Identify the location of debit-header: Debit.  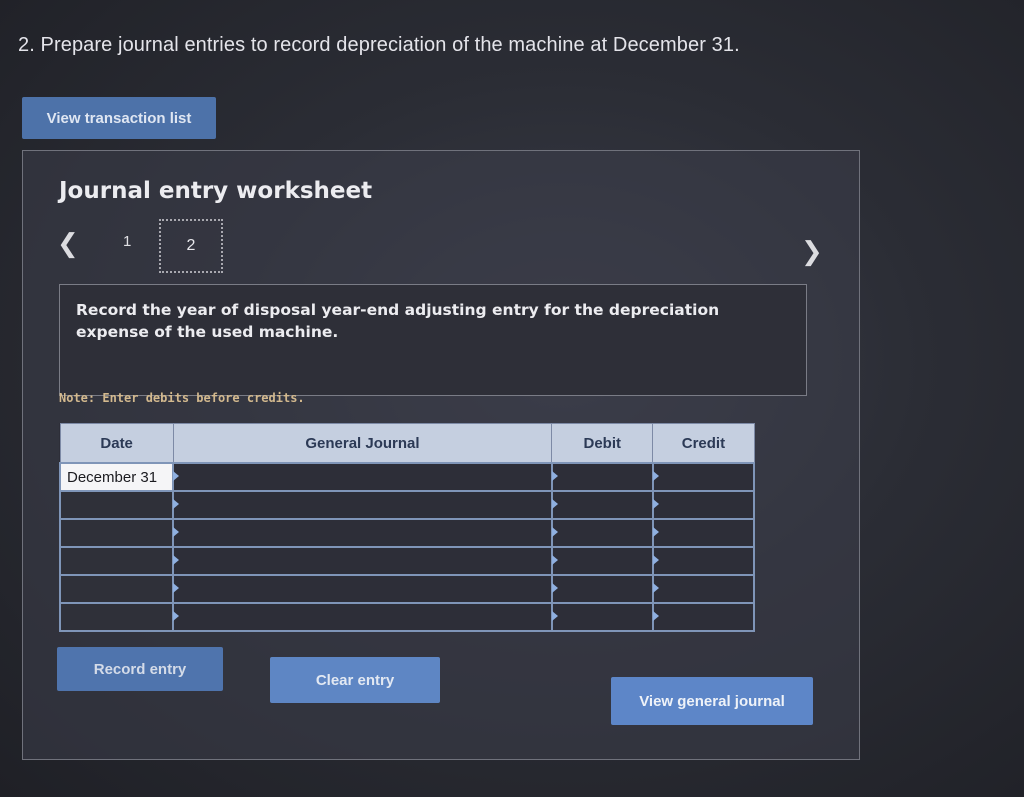
(602, 443).